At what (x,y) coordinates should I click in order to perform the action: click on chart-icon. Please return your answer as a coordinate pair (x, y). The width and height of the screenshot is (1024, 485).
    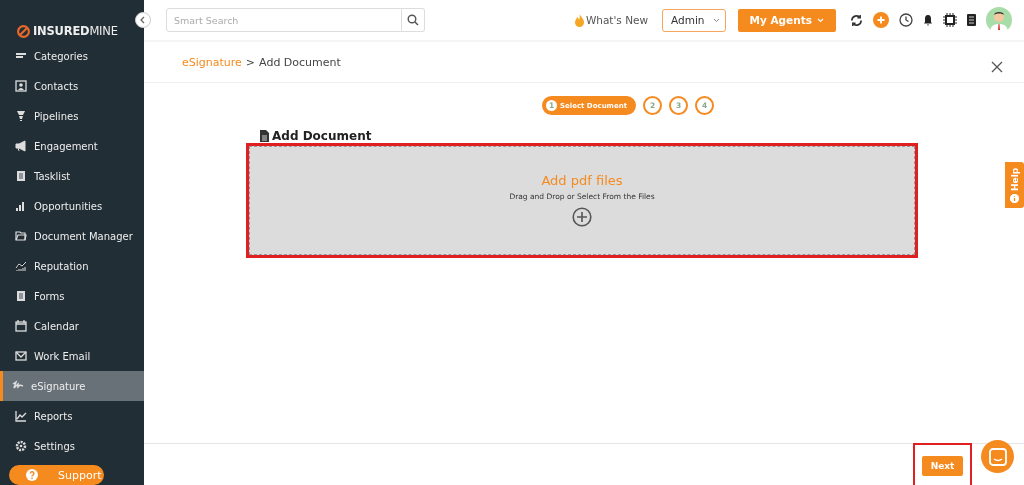
    Looking at the image, I should click on (21, 266).